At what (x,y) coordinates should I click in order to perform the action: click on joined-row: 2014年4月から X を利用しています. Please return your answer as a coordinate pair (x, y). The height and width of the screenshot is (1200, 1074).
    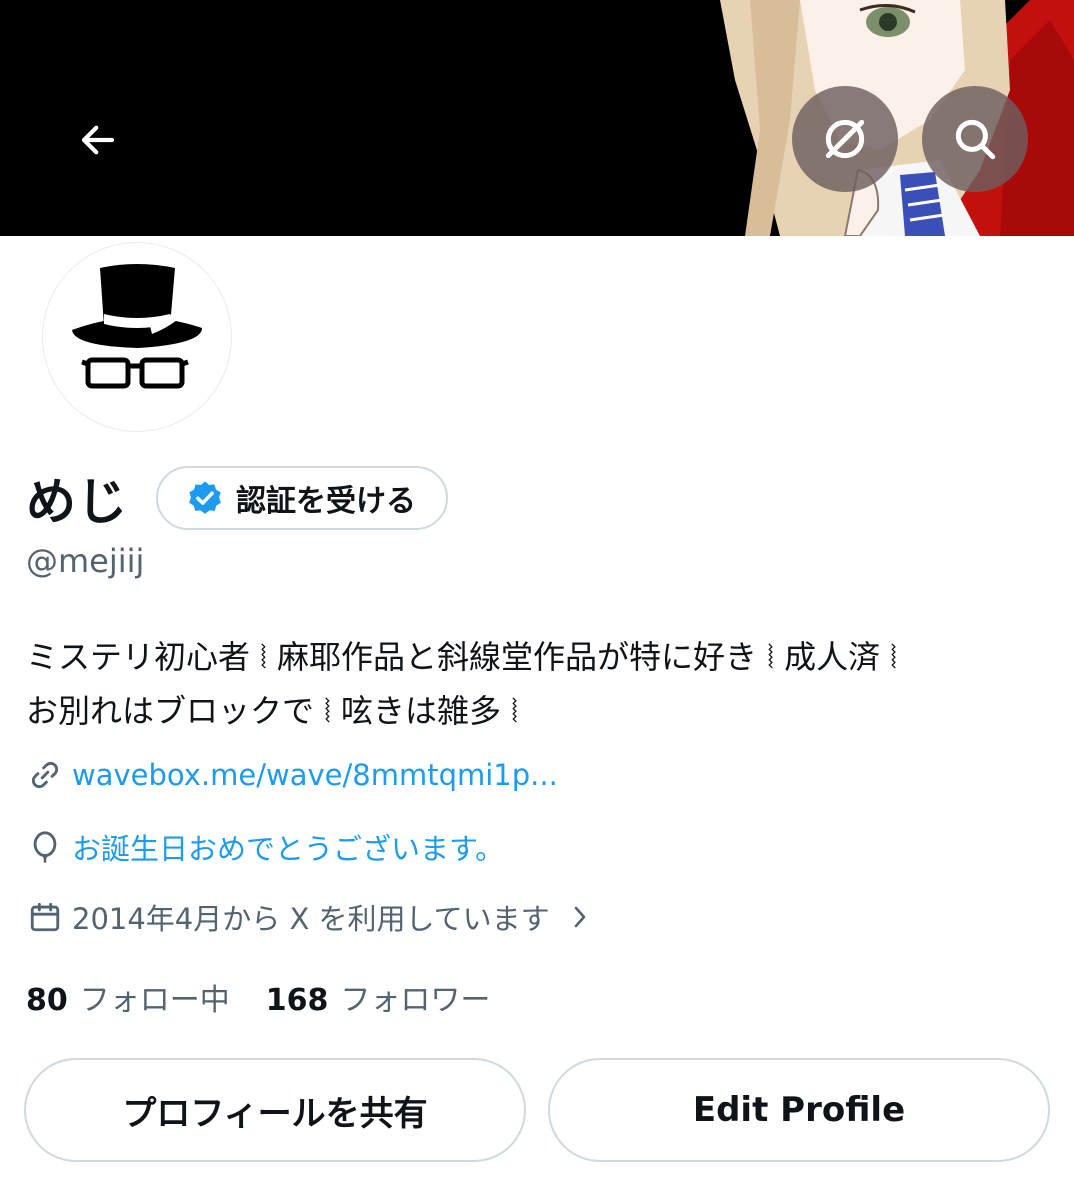
    Looking at the image, I should click on (309, 917).